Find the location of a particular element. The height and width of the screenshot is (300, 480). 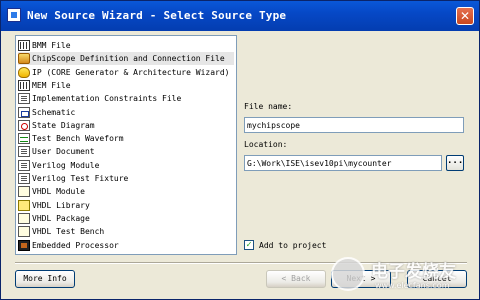

source-type-item: VHDL Library is located at coordinates (126, 205).